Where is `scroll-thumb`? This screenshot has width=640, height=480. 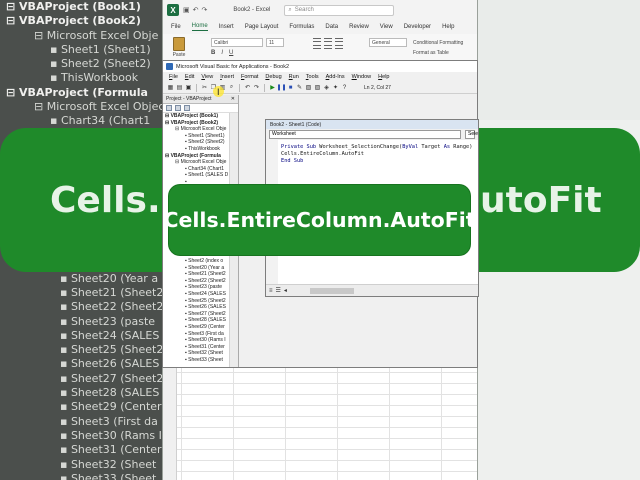
scroll-thumb is located at coordinates (331, 290).